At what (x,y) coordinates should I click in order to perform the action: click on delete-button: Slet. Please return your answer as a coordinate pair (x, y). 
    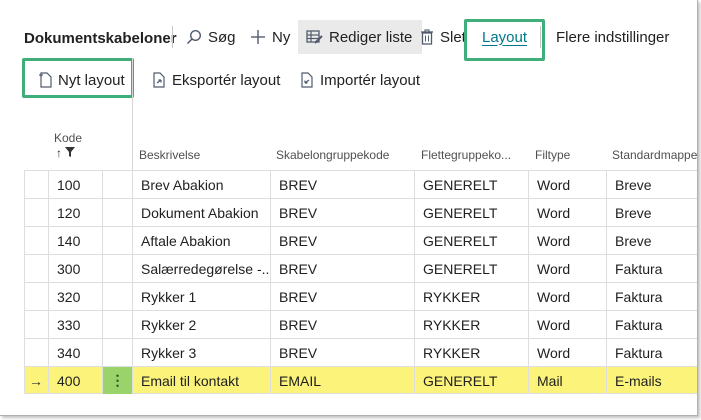
    Looking at the image, I should click on (443, 37).